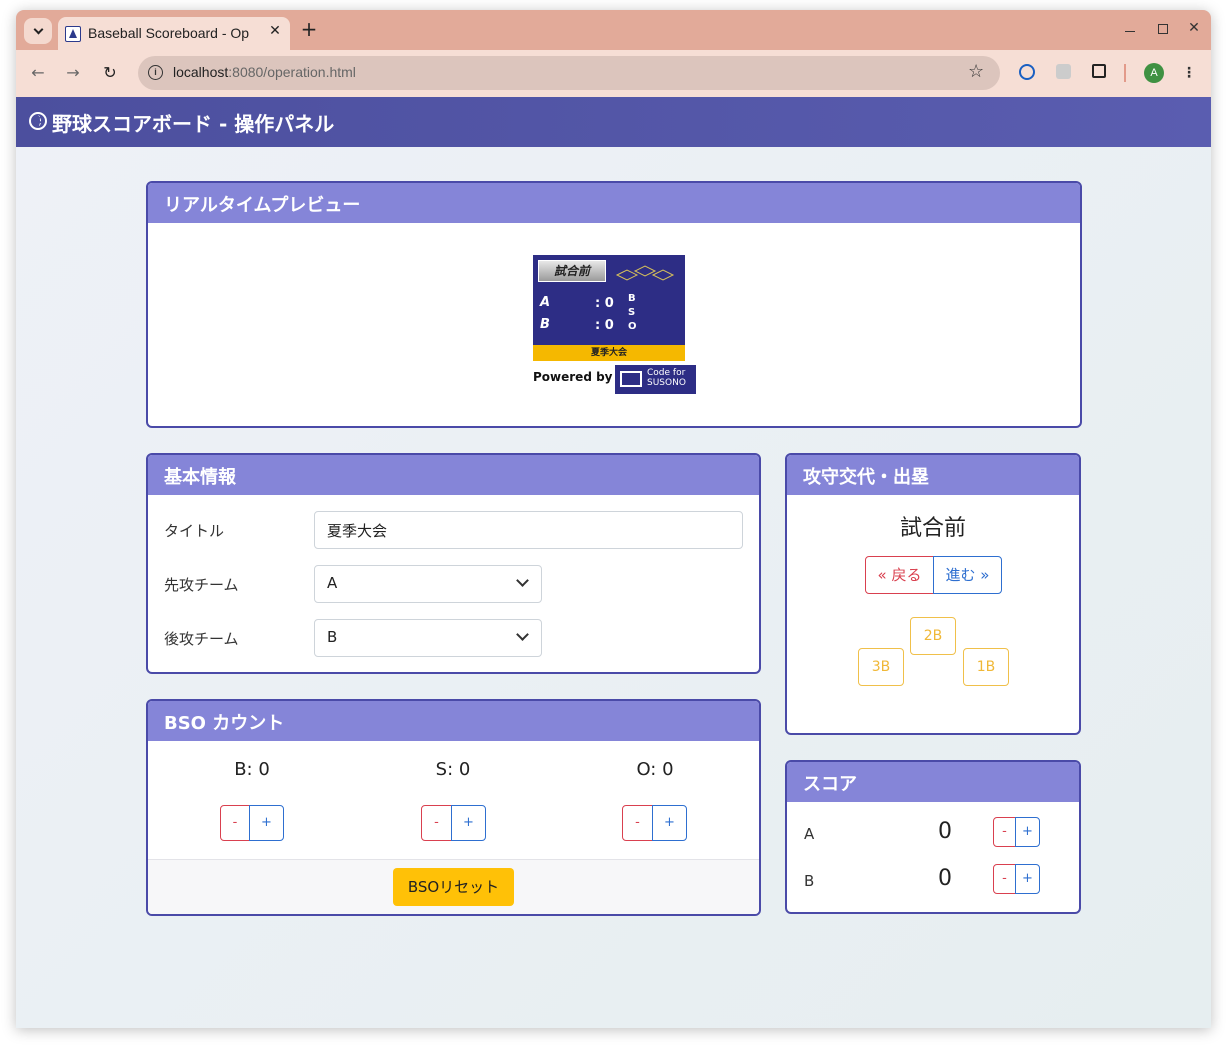 Image resolution: width=1227 pixels, height=1060 pixels. What do you see at coordinates (201, 639) in the screenshot?
I see `second-team-label: 後攻チーム` at bounding box center [201, 639].